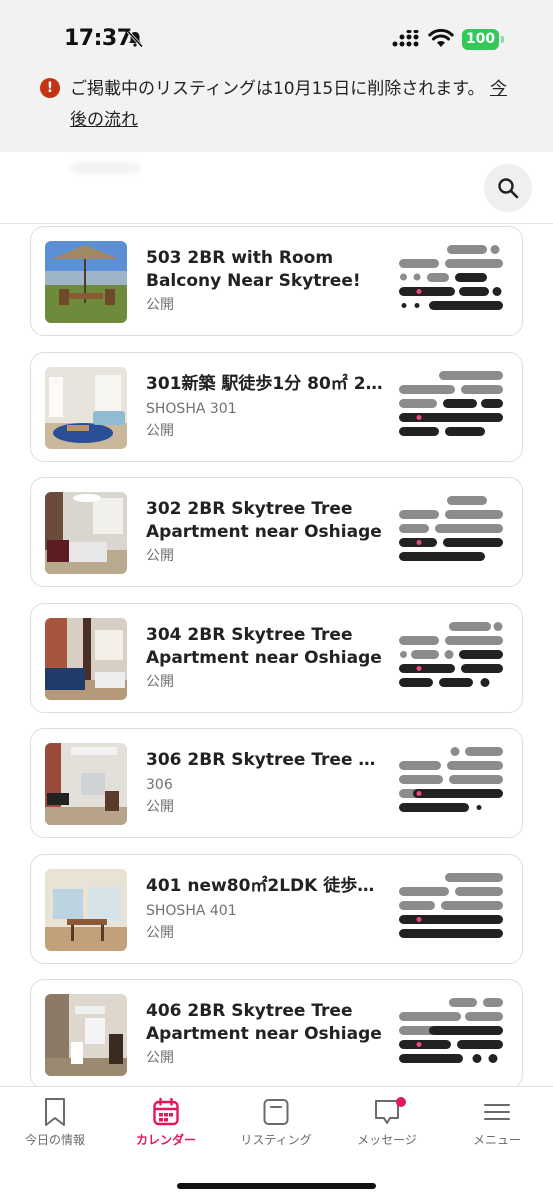 The height and width of the screenshot is (1200, 553). I want to click on status-bar: 17:37 100, so click(276, 31).